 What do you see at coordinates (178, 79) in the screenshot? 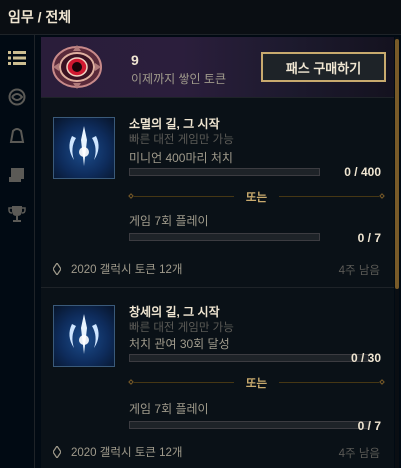
I see `token-count-label: 이제까지 쌓인 토큰` at bounding box center [178, 79].